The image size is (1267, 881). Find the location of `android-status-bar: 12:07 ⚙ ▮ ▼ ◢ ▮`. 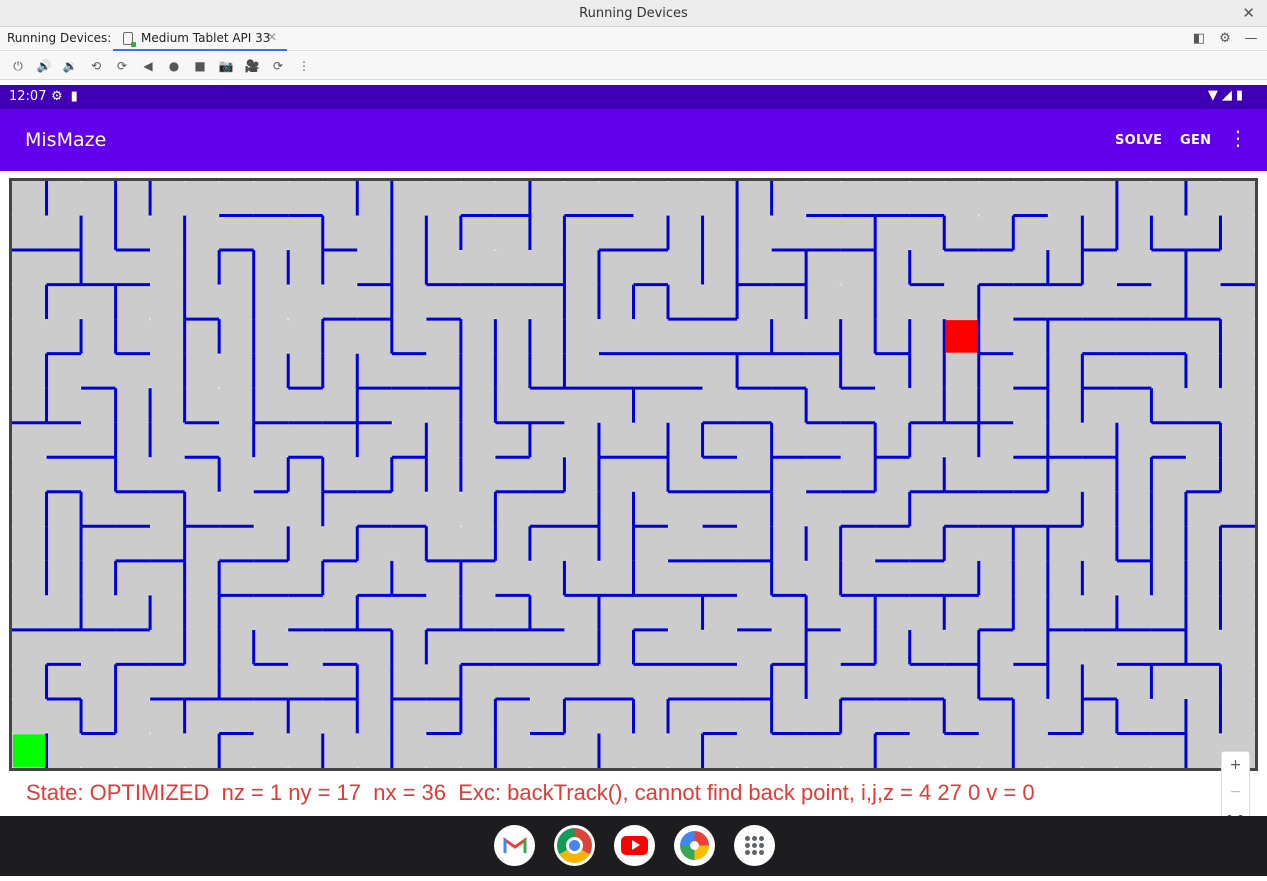

android-status-bar: 12:07 ⚙ ▮ ▼ ◢ ▮ is located at coordinates (633, 97).